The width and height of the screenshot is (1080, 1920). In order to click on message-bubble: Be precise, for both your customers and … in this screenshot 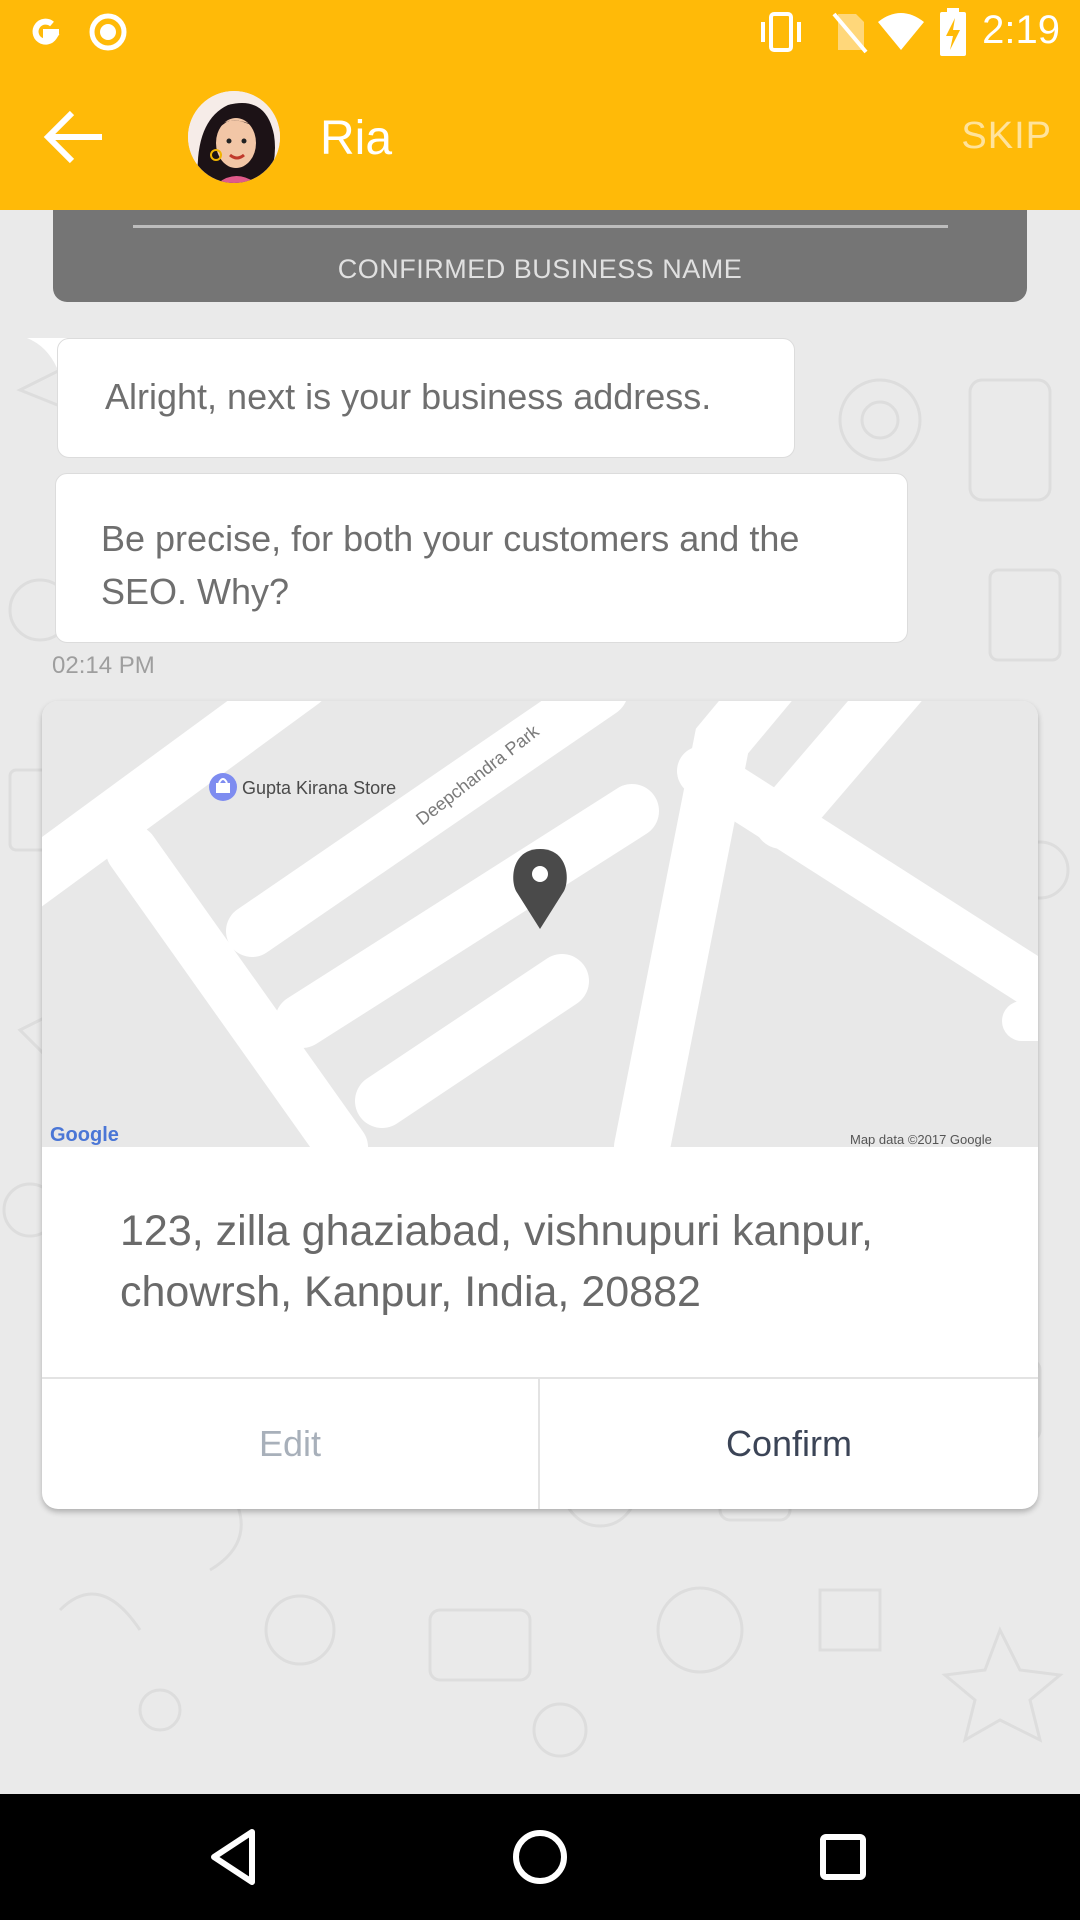, I will do `click(481, 558)`.